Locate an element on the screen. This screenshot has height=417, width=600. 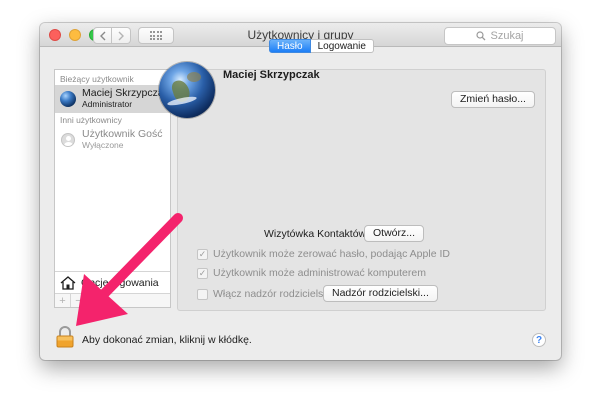
tab-login-items: Logowanie is located at coordinates (342, 46).